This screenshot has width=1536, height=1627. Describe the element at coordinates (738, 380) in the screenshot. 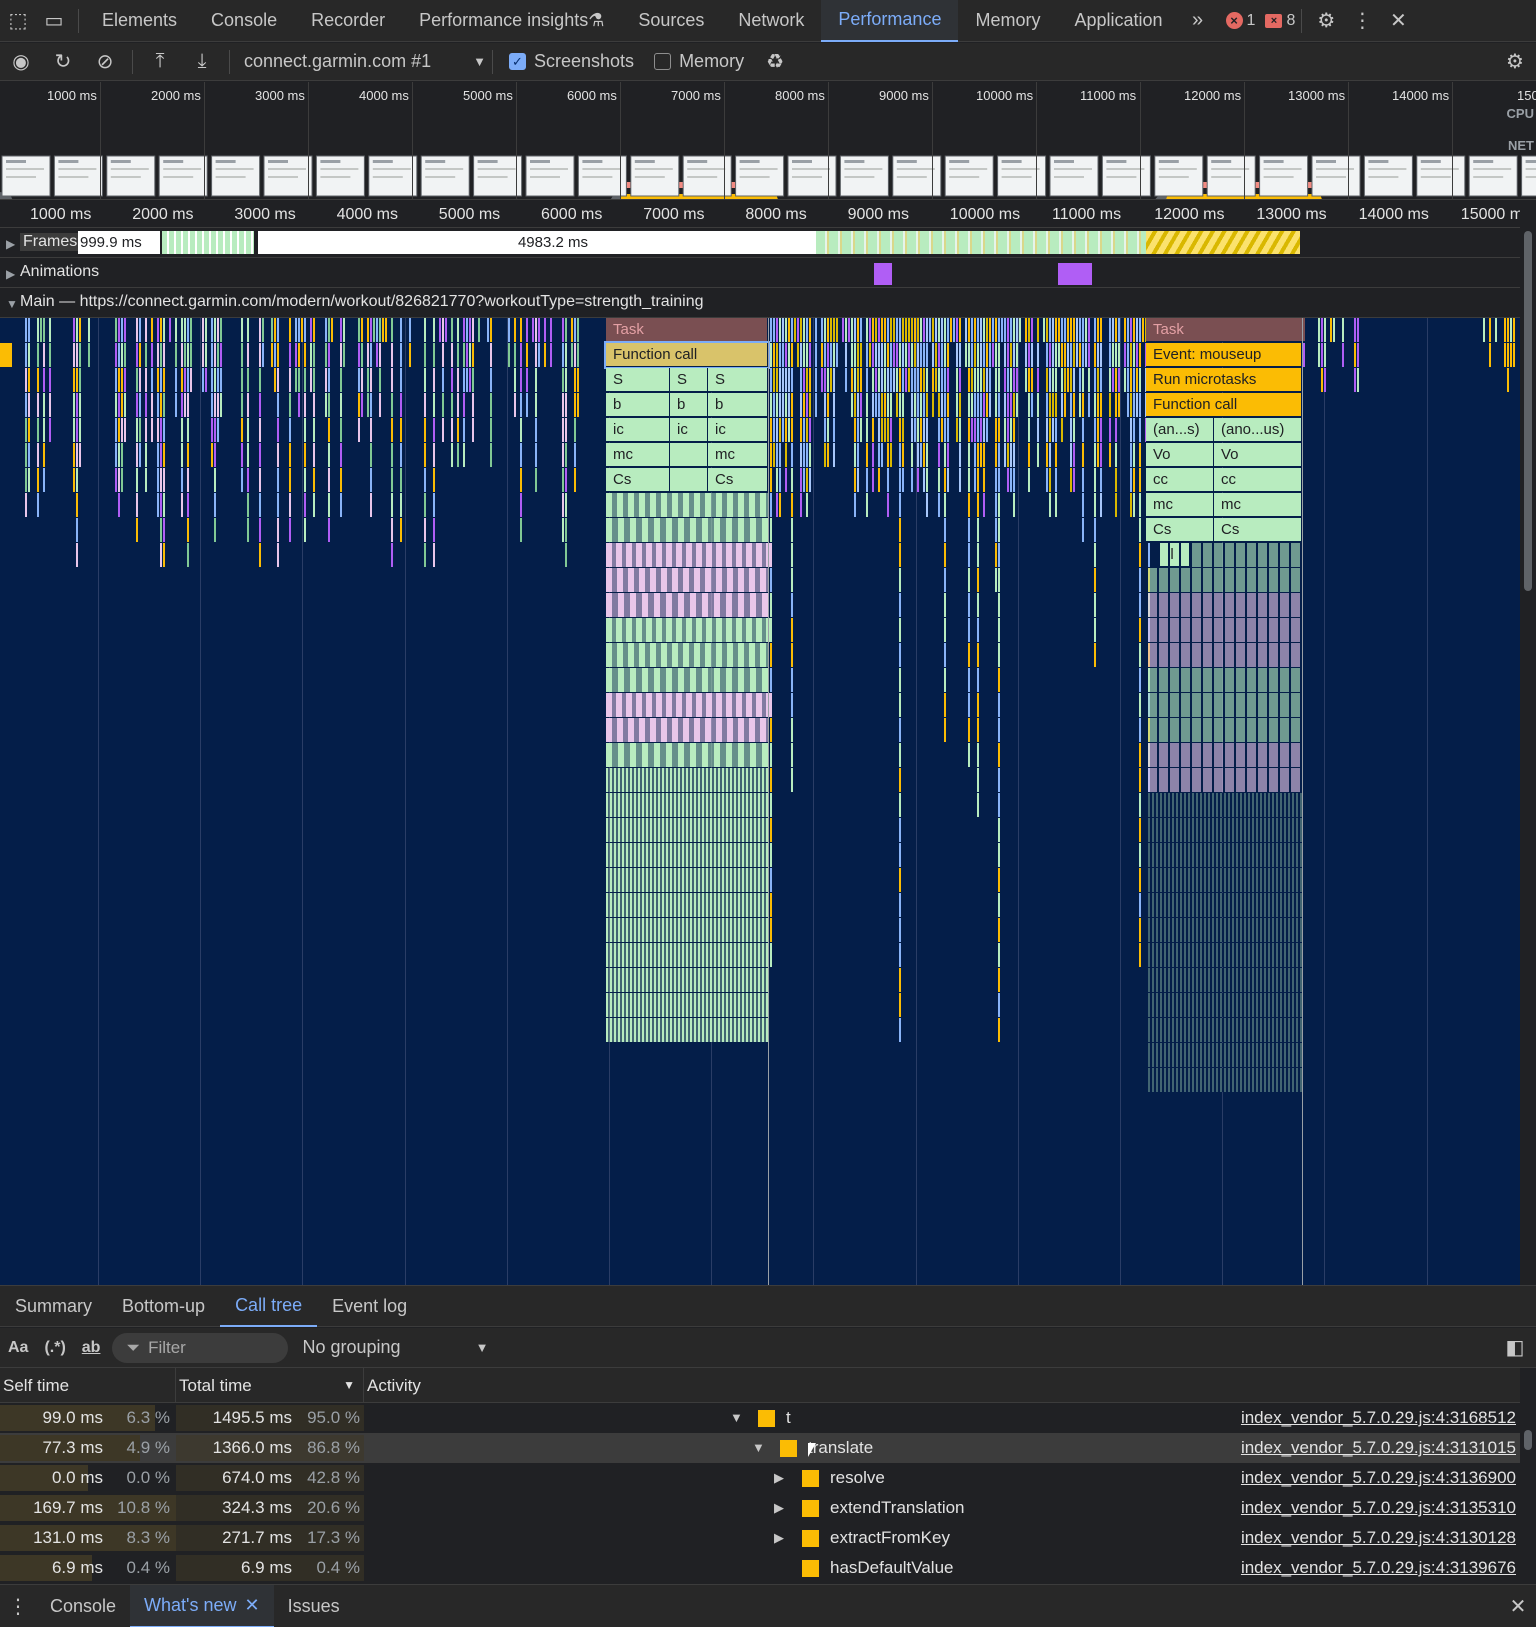

I see `flame-slice: S` at that location.